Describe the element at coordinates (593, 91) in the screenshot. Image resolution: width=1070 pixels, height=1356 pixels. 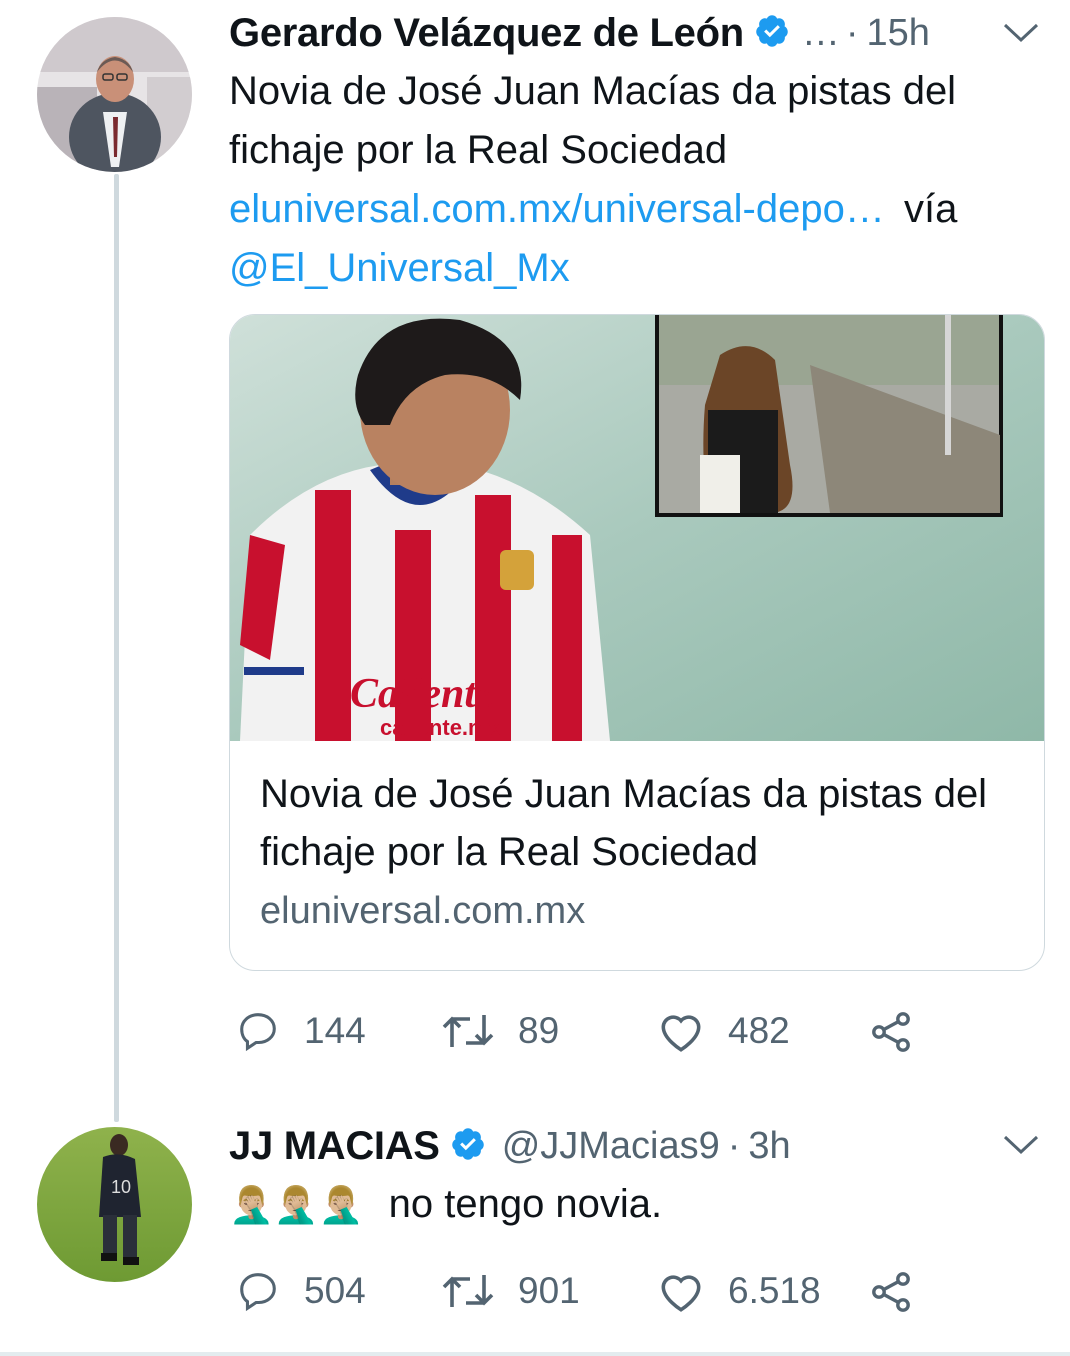
I see `tweet1-text-line1: Novia de José Juan Macías da pistas del` at that location.